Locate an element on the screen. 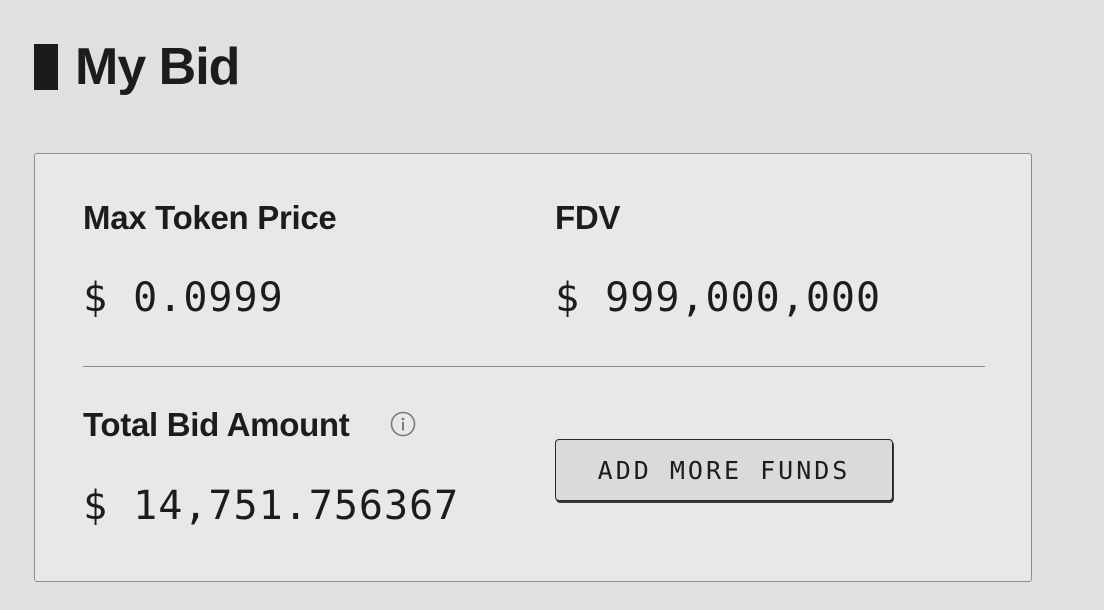  card-divider is located at coordinates (534, 366).